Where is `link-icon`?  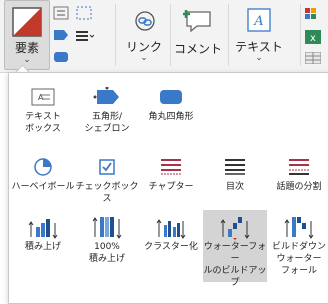
link-icon is located at coordinates (145, 21).